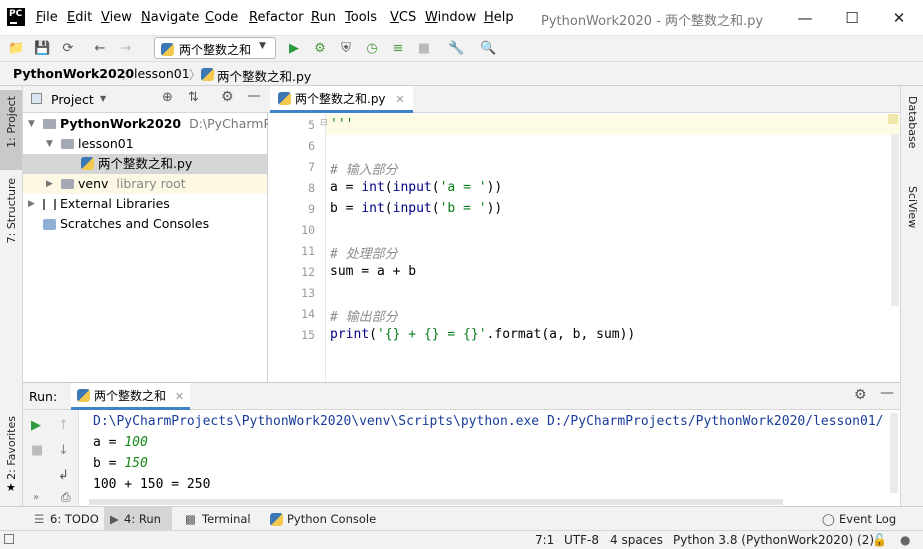 The width and height of the screenshot is (923, 549). What do you see at coordinates (39, 519) in the screenshot?
I see `list-icon: ☰` at bounding box center [39, 519].